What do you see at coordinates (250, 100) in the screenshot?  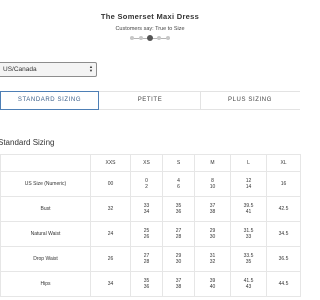 I see `tab-plus-sizing: PLUS SIZING` at bounding box center [250, 100].